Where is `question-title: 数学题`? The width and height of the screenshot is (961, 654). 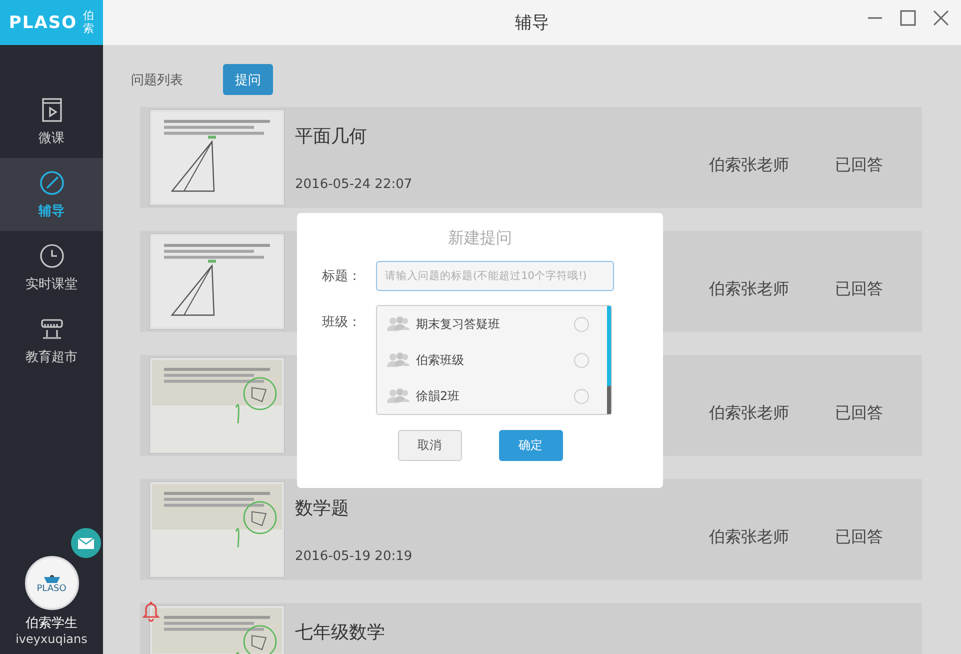 question-title: 数学题 is located at coordinates (322, 508).